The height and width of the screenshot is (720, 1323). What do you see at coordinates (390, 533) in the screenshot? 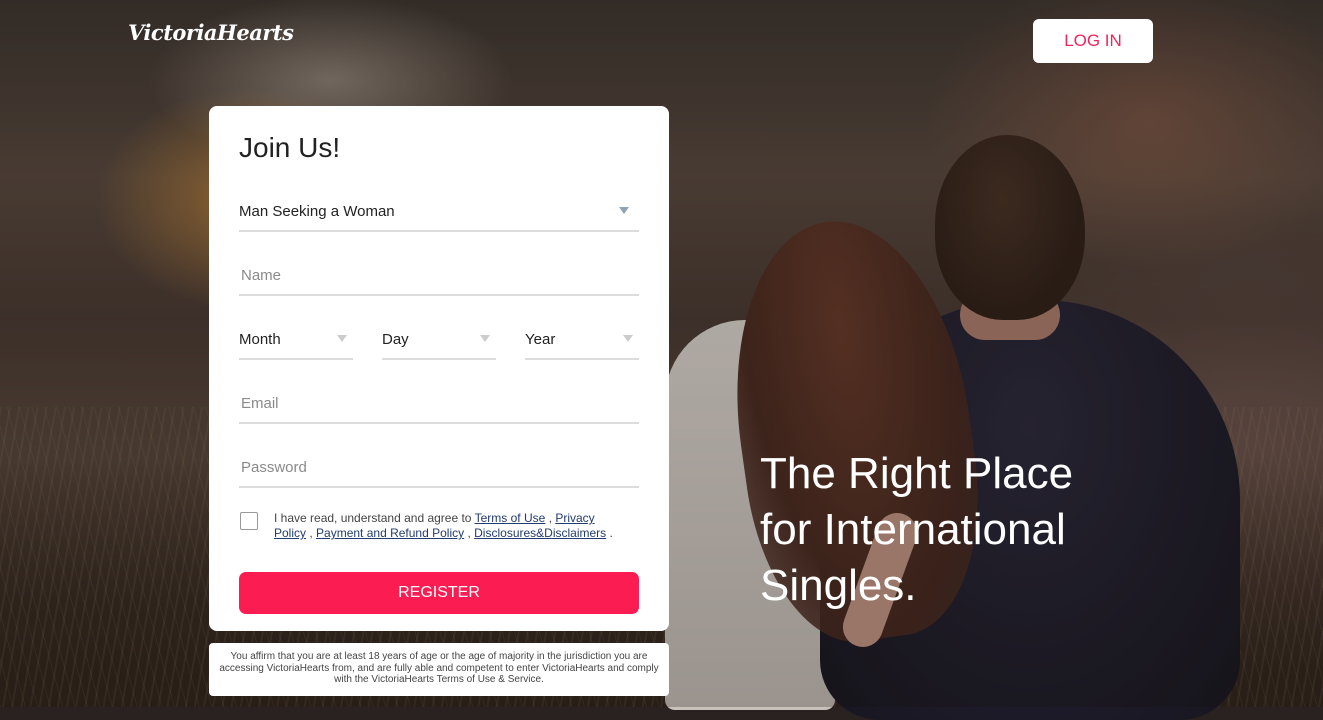
I see `payment-refund-link: Payment and Refund Policy` at bounding box center [390, 533].